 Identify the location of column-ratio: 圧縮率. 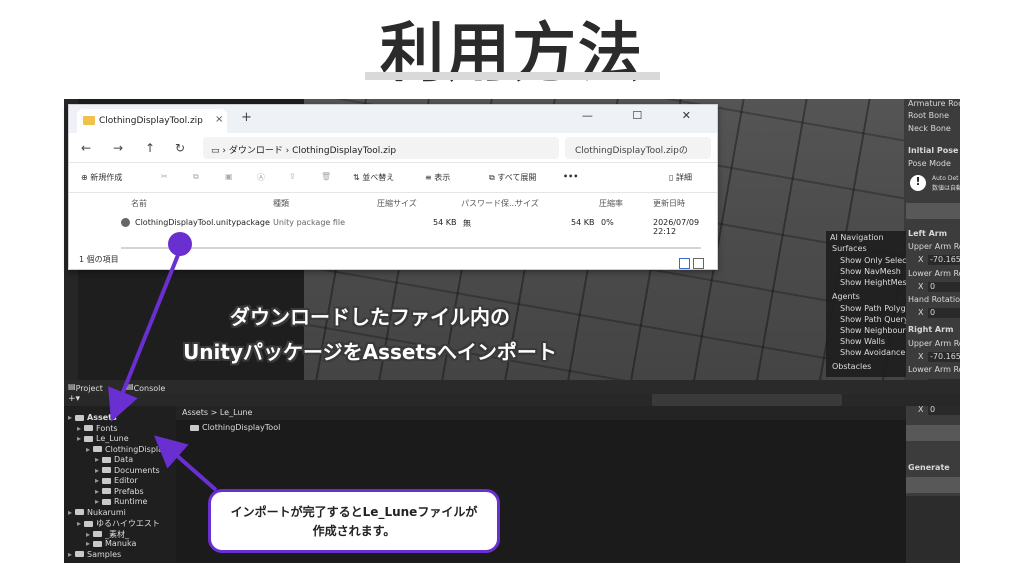
(611, 203).